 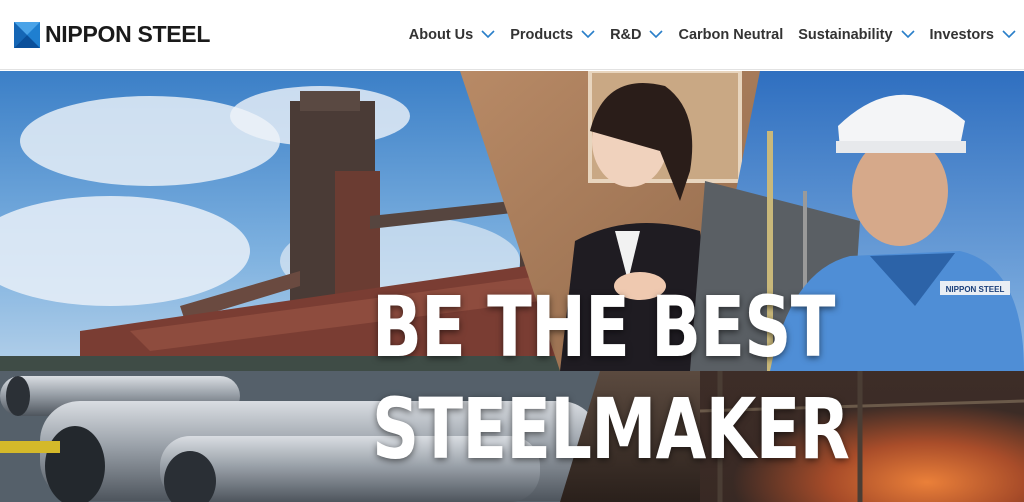 I want to click on nav-products: Products, so click(x=552, y=35).